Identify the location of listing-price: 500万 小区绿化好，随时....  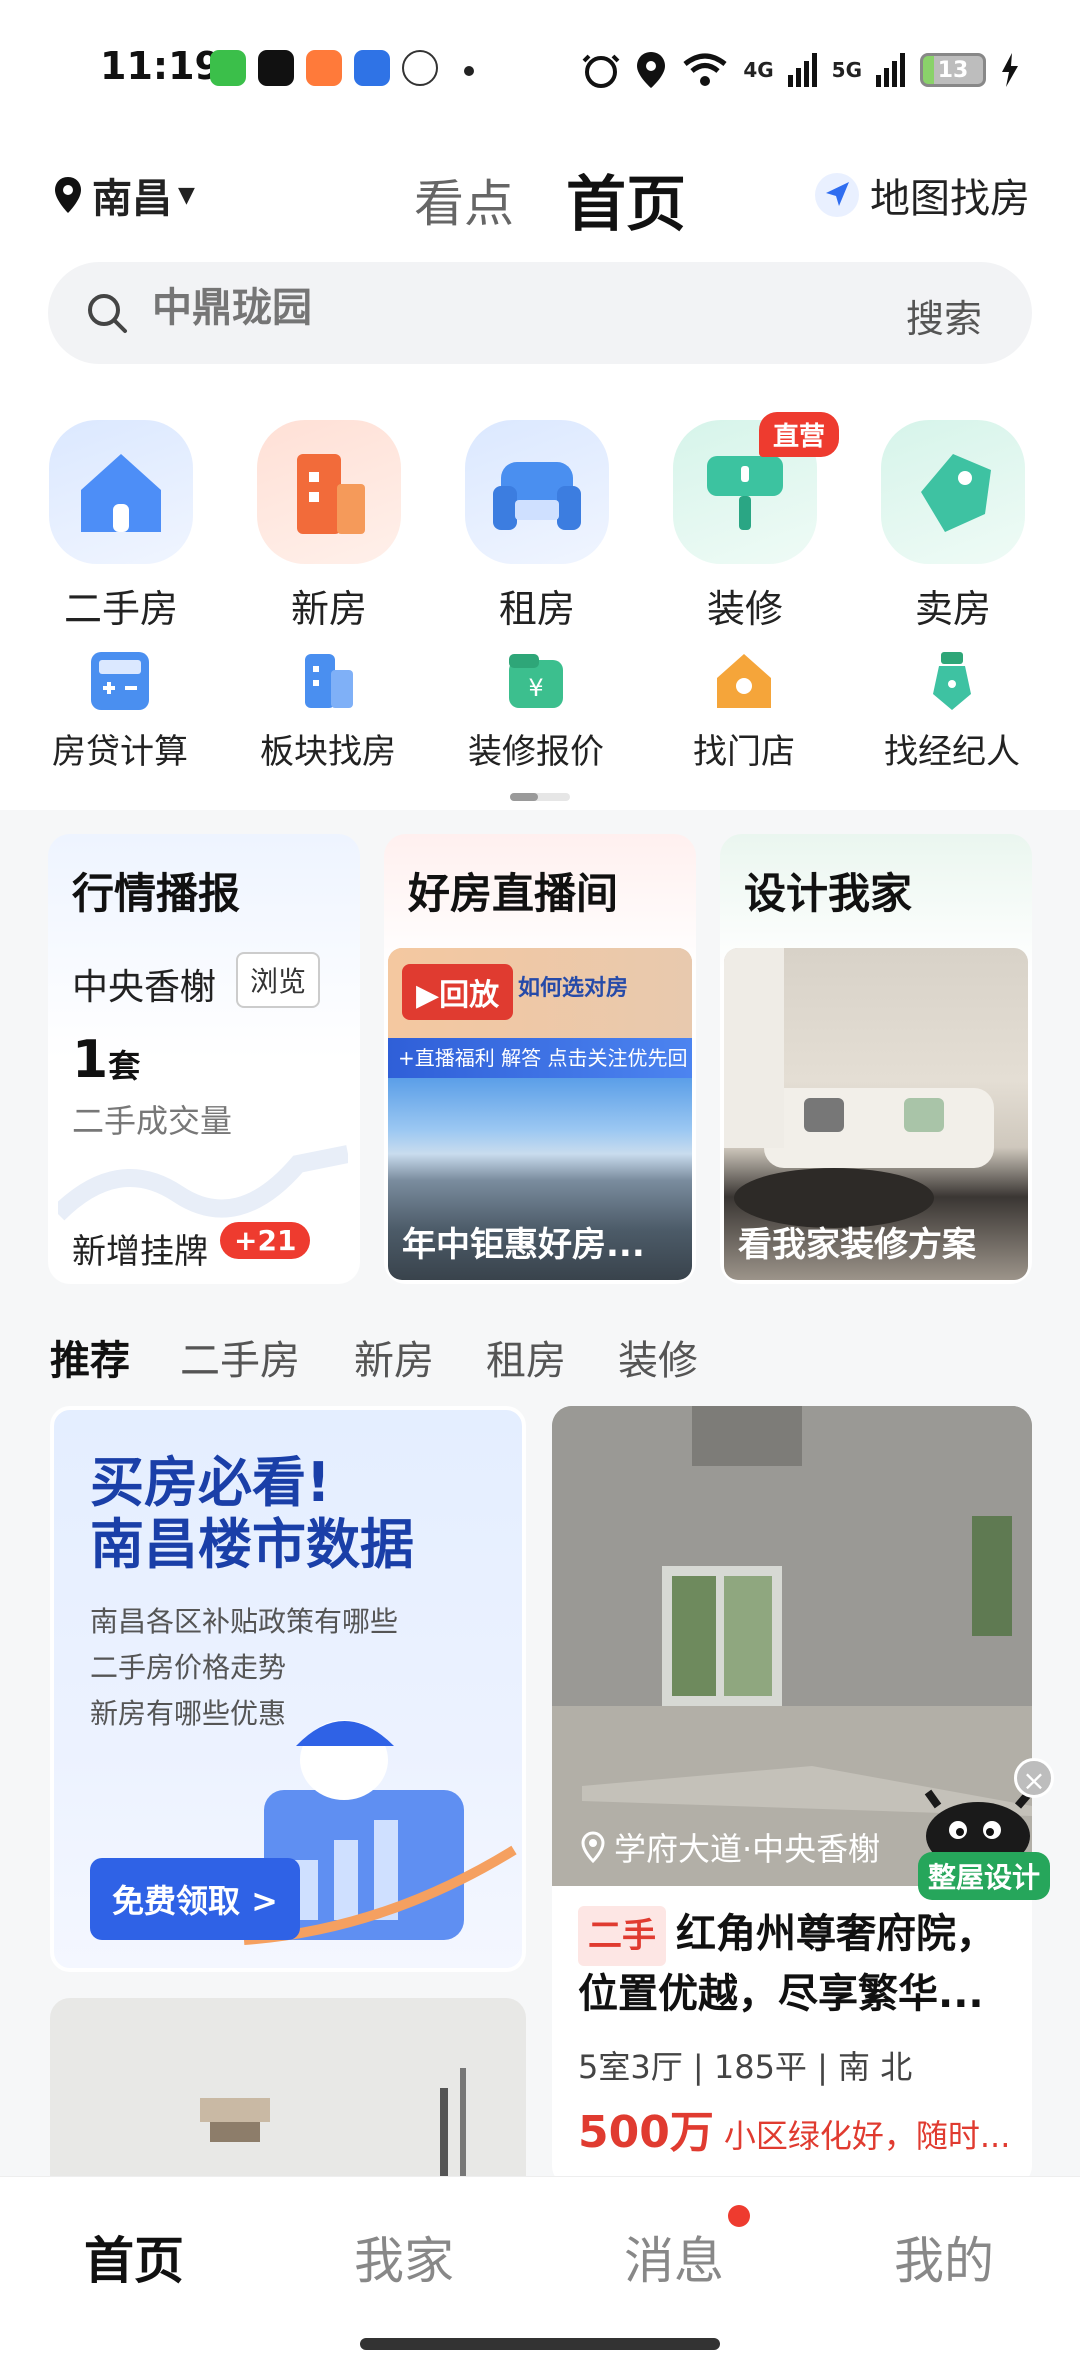
(794, 2132).